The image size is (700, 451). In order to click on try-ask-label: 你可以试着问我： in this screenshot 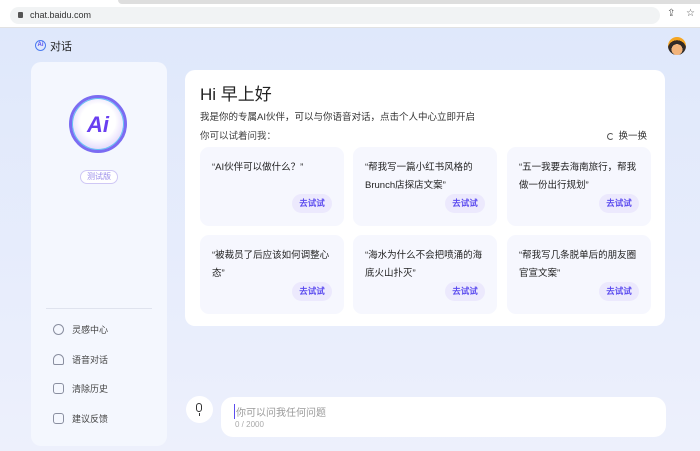, I will do `click(238, 136)`.